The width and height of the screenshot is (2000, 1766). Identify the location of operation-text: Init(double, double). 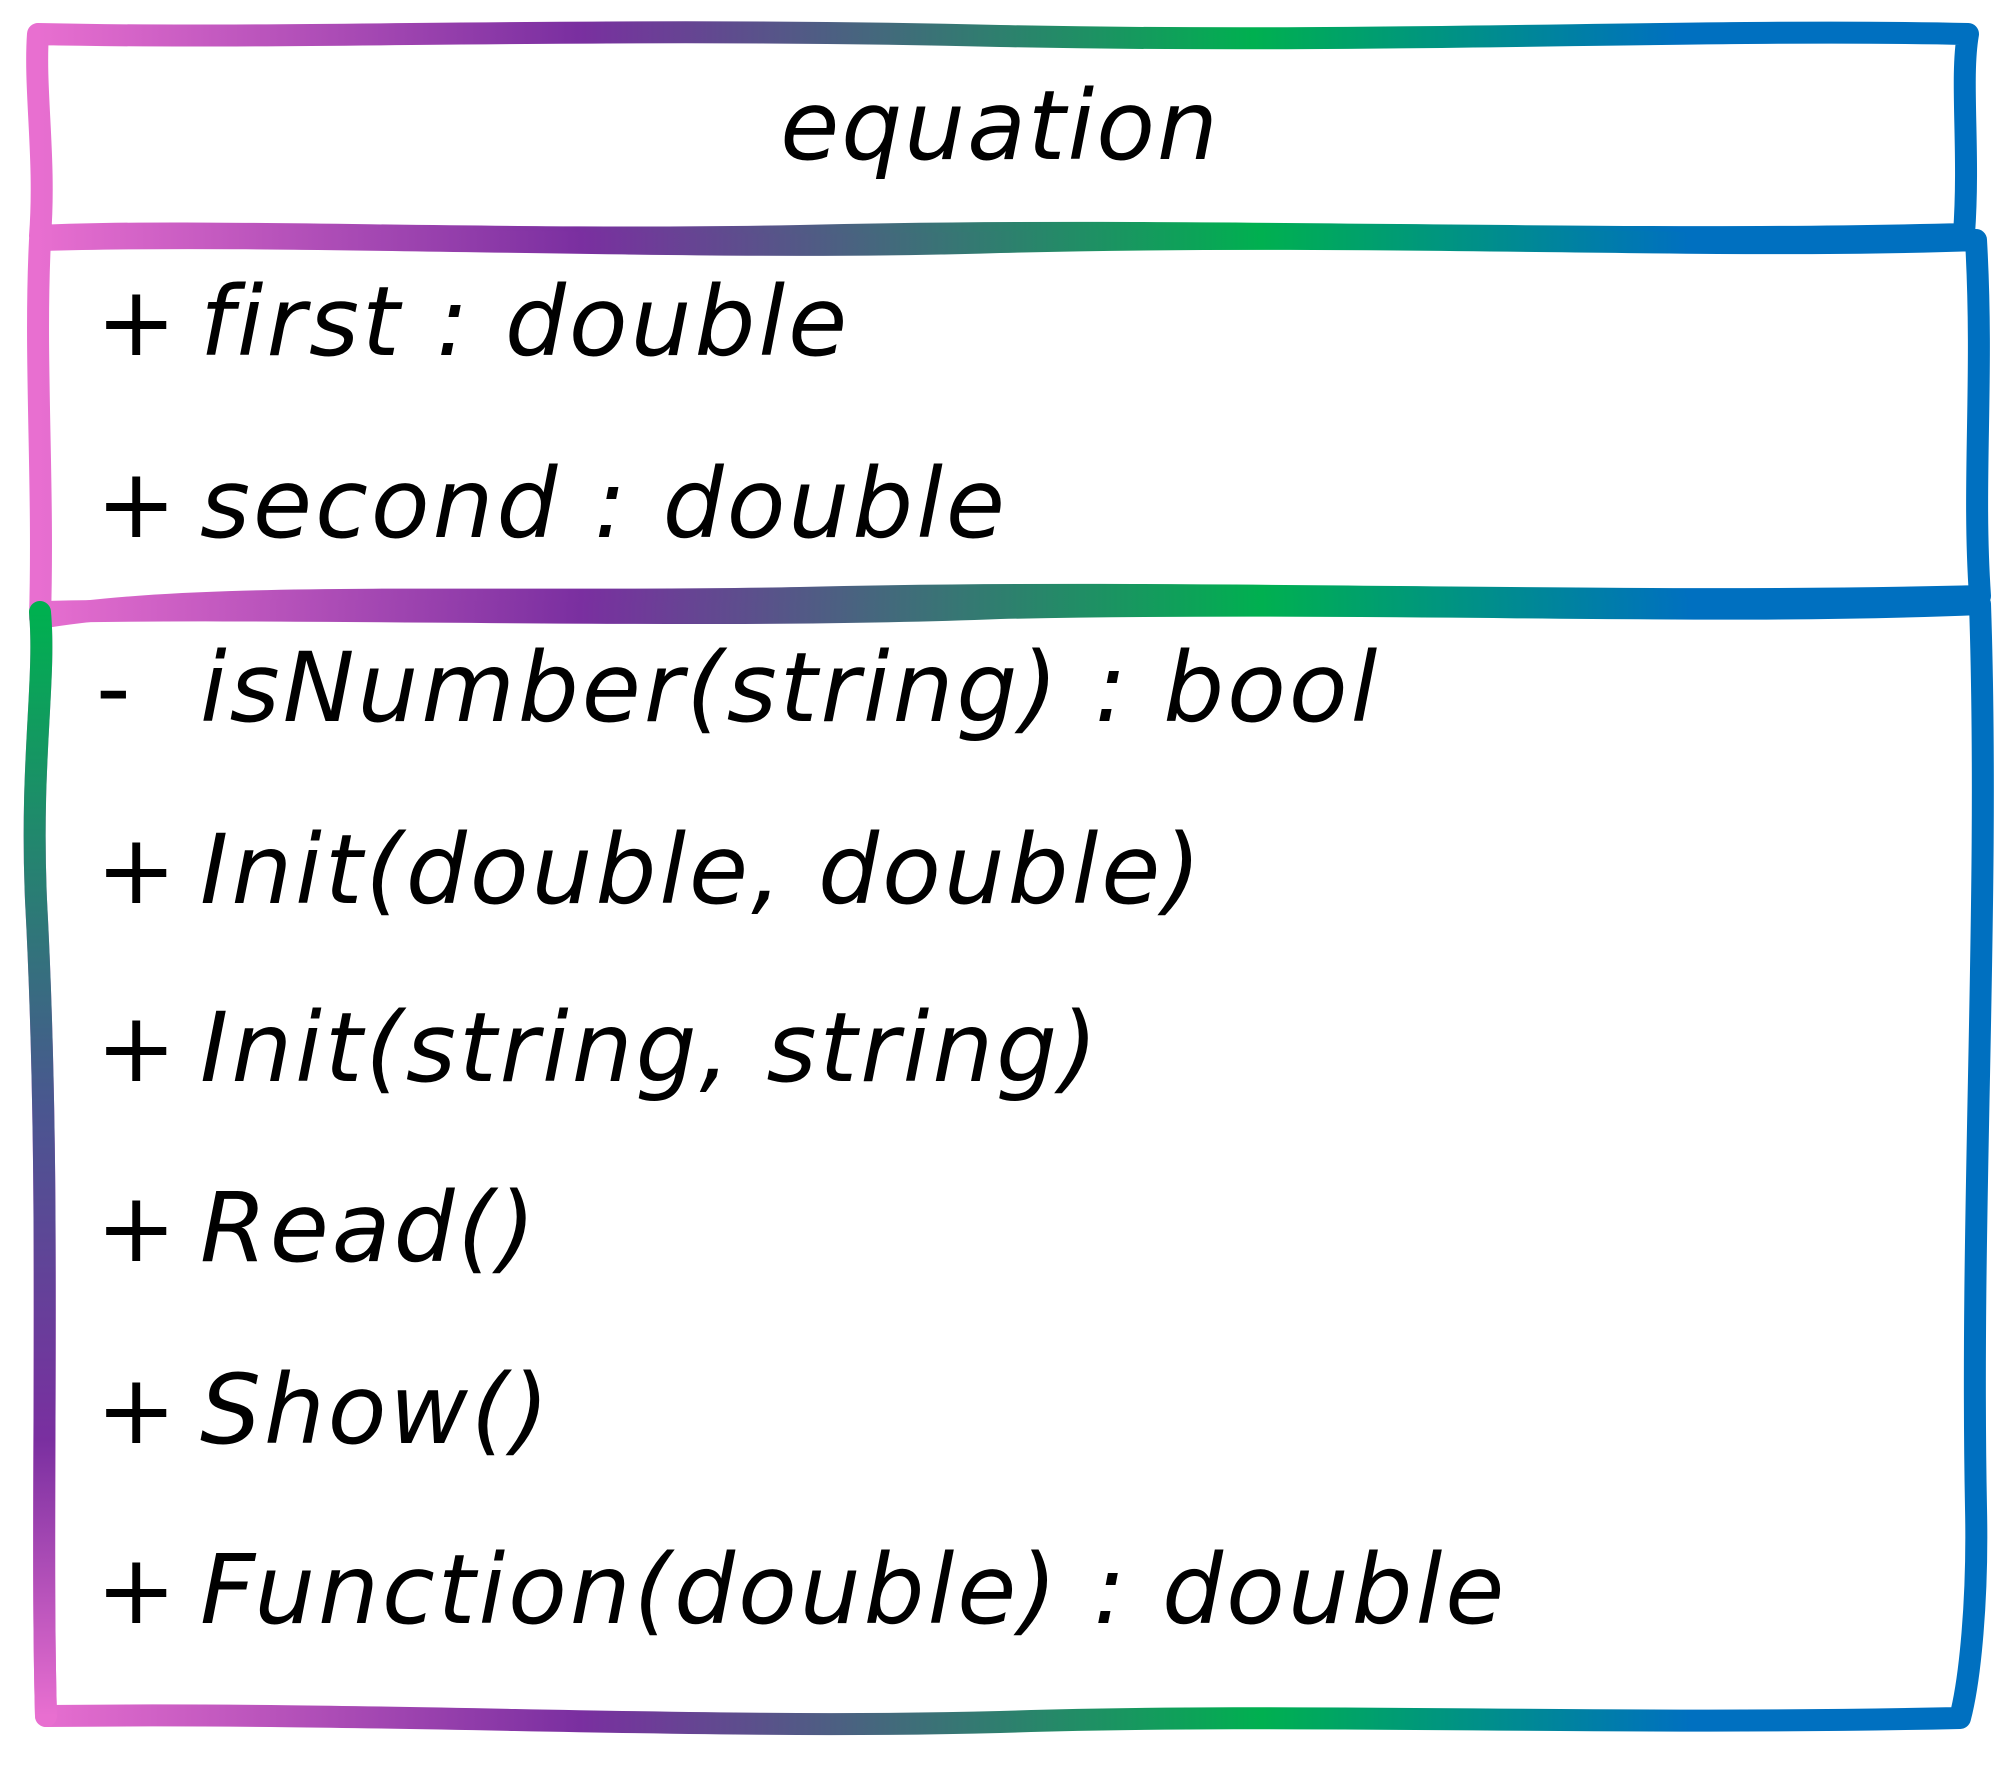
(702, 870).